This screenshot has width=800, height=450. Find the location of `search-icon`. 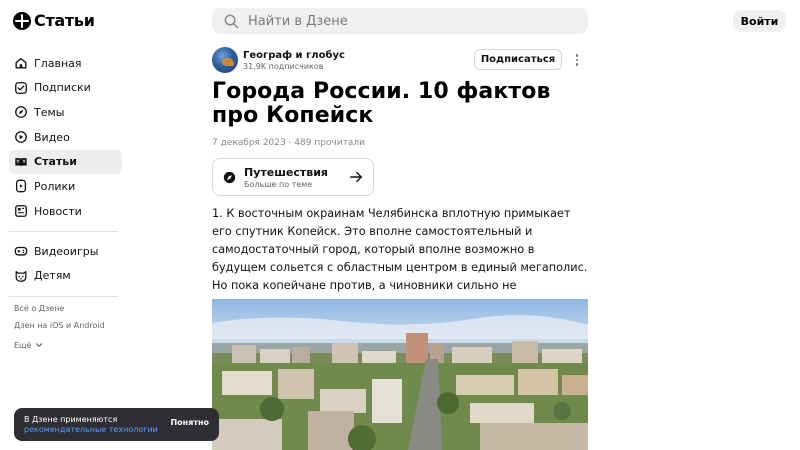

search-icon is located at coordinates (231, 21).